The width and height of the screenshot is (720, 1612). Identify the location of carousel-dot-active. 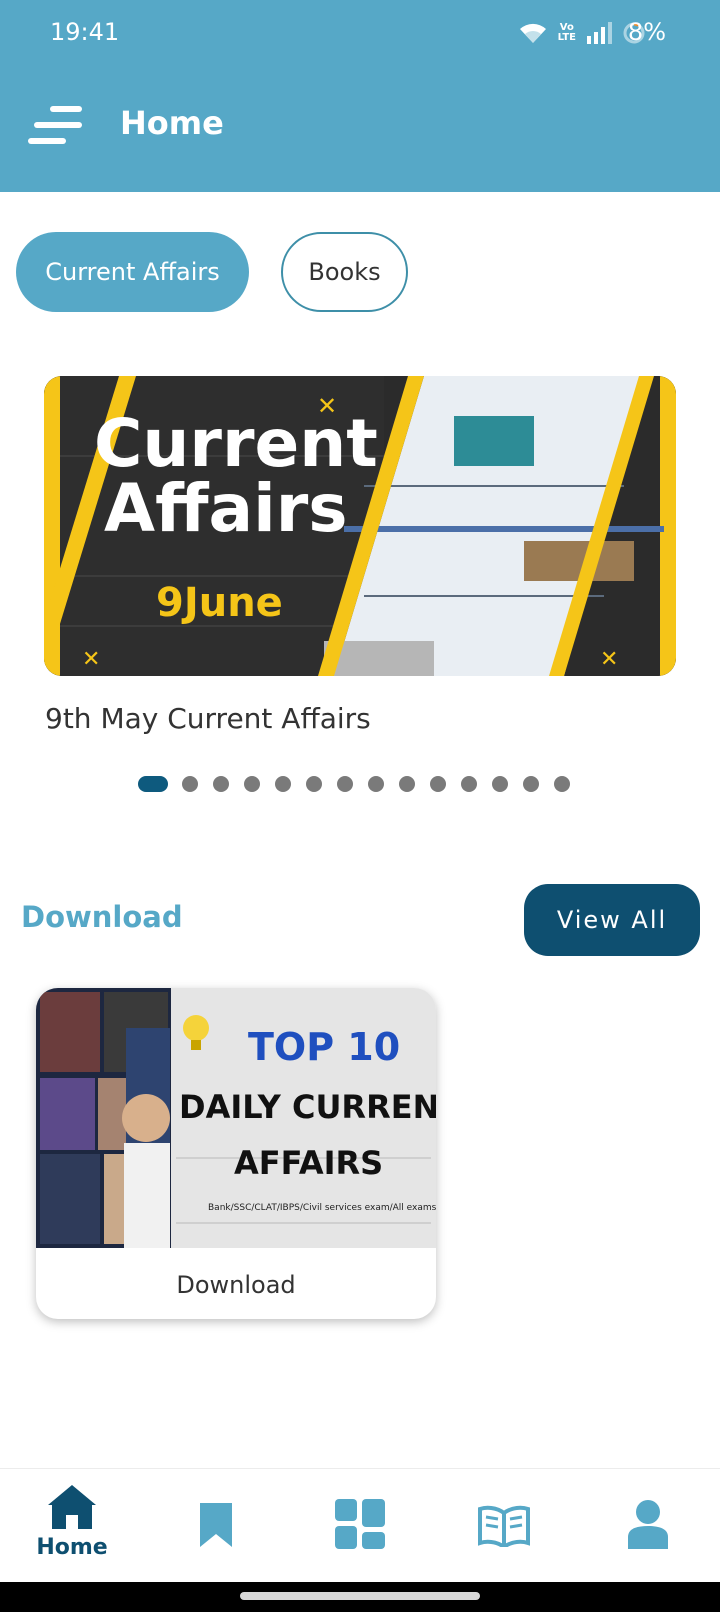
(153, 784).